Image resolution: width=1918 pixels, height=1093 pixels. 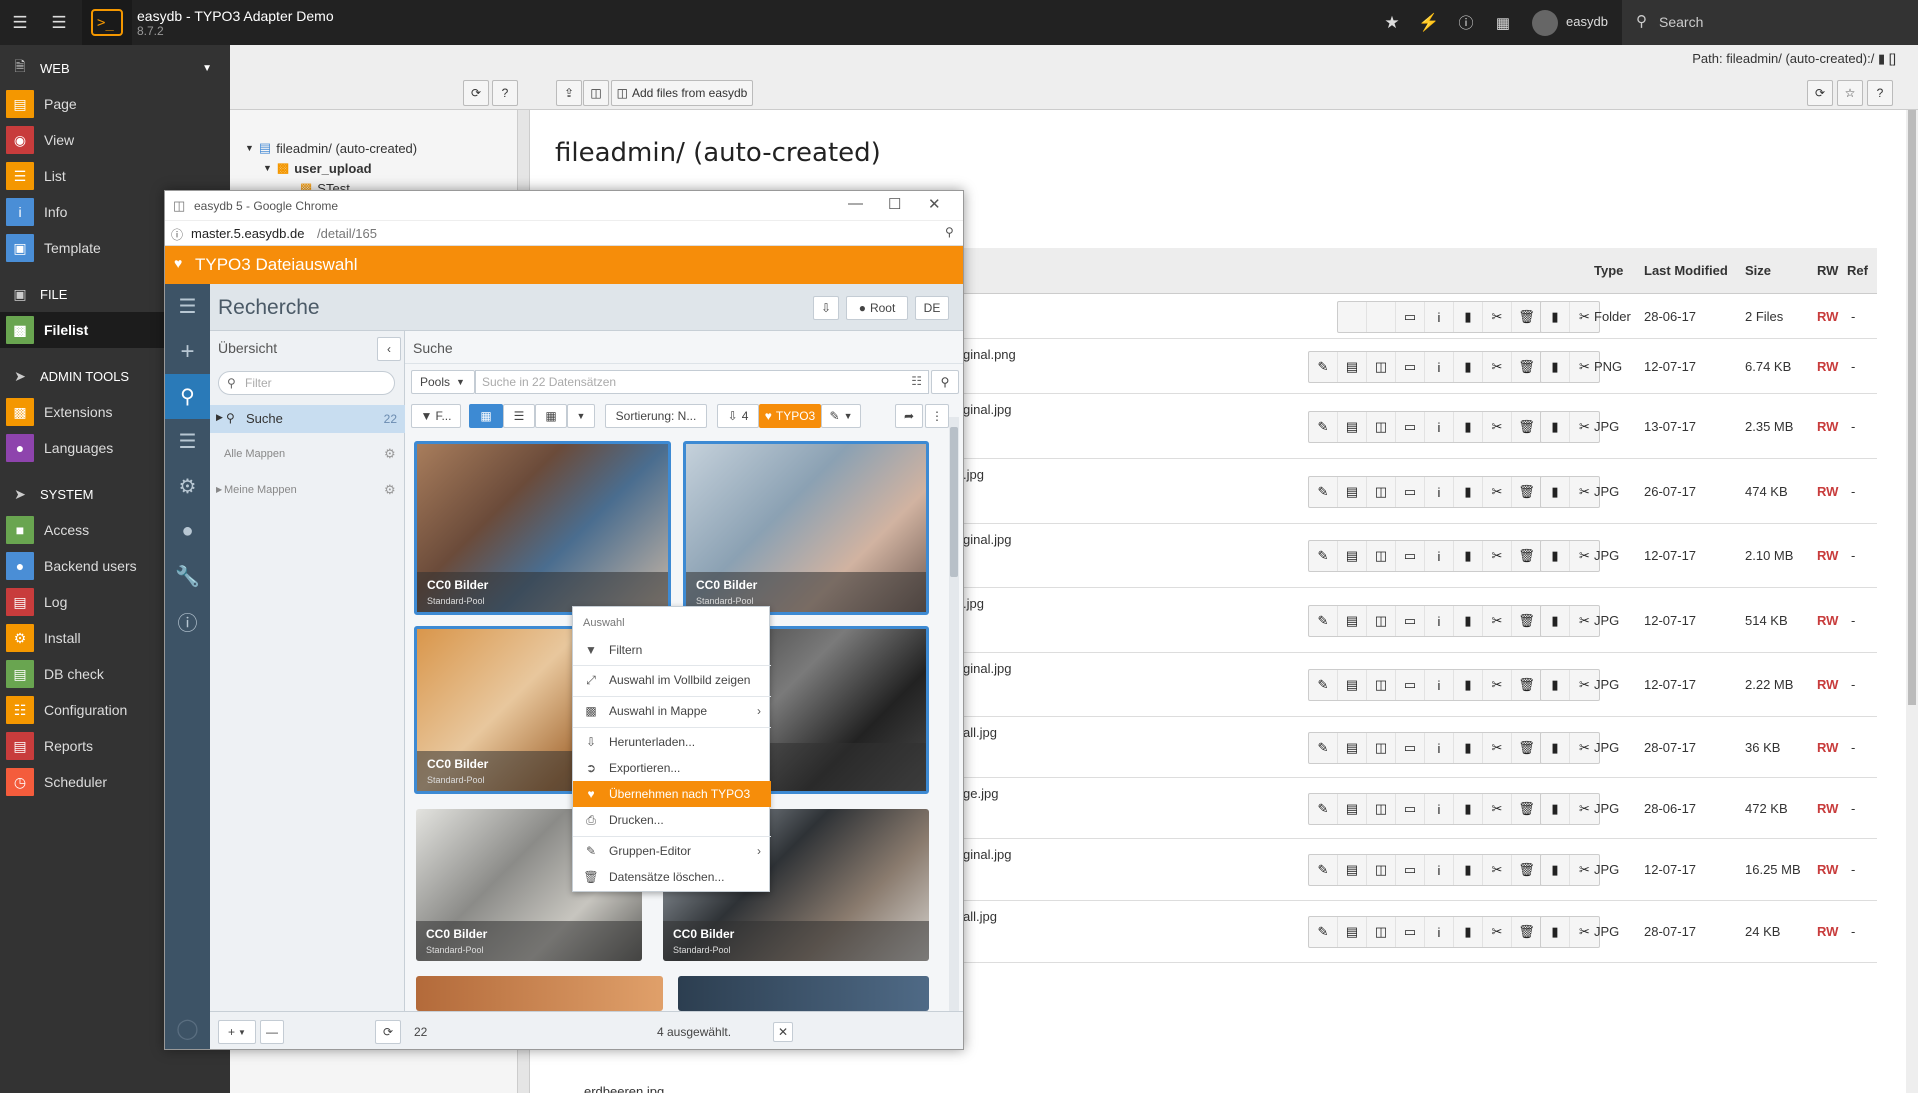 I want to click on results-scrollbar, so click(x=954, y=714).